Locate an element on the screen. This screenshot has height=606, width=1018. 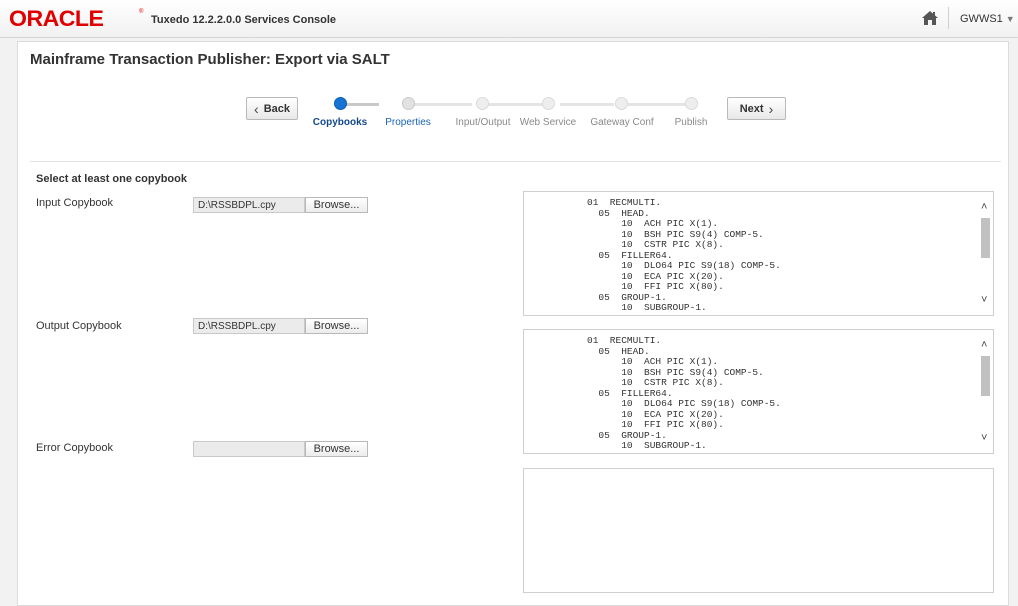
user-name: GWWS1 is located at coordinates (981, 19).